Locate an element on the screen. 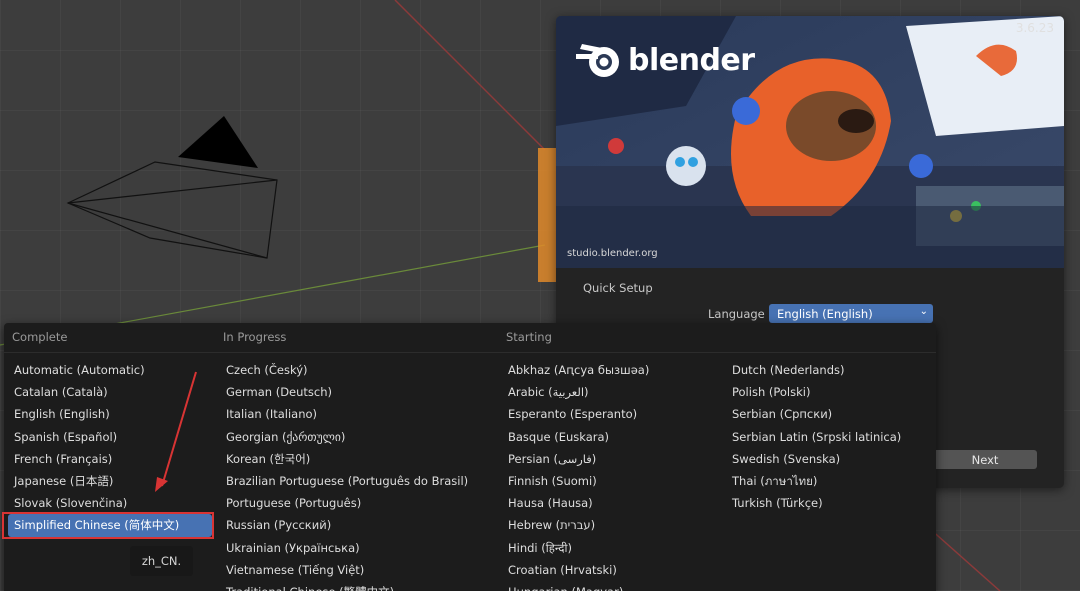  language-code-tooltip: zh_CN. is located at coordinates (161, 561).